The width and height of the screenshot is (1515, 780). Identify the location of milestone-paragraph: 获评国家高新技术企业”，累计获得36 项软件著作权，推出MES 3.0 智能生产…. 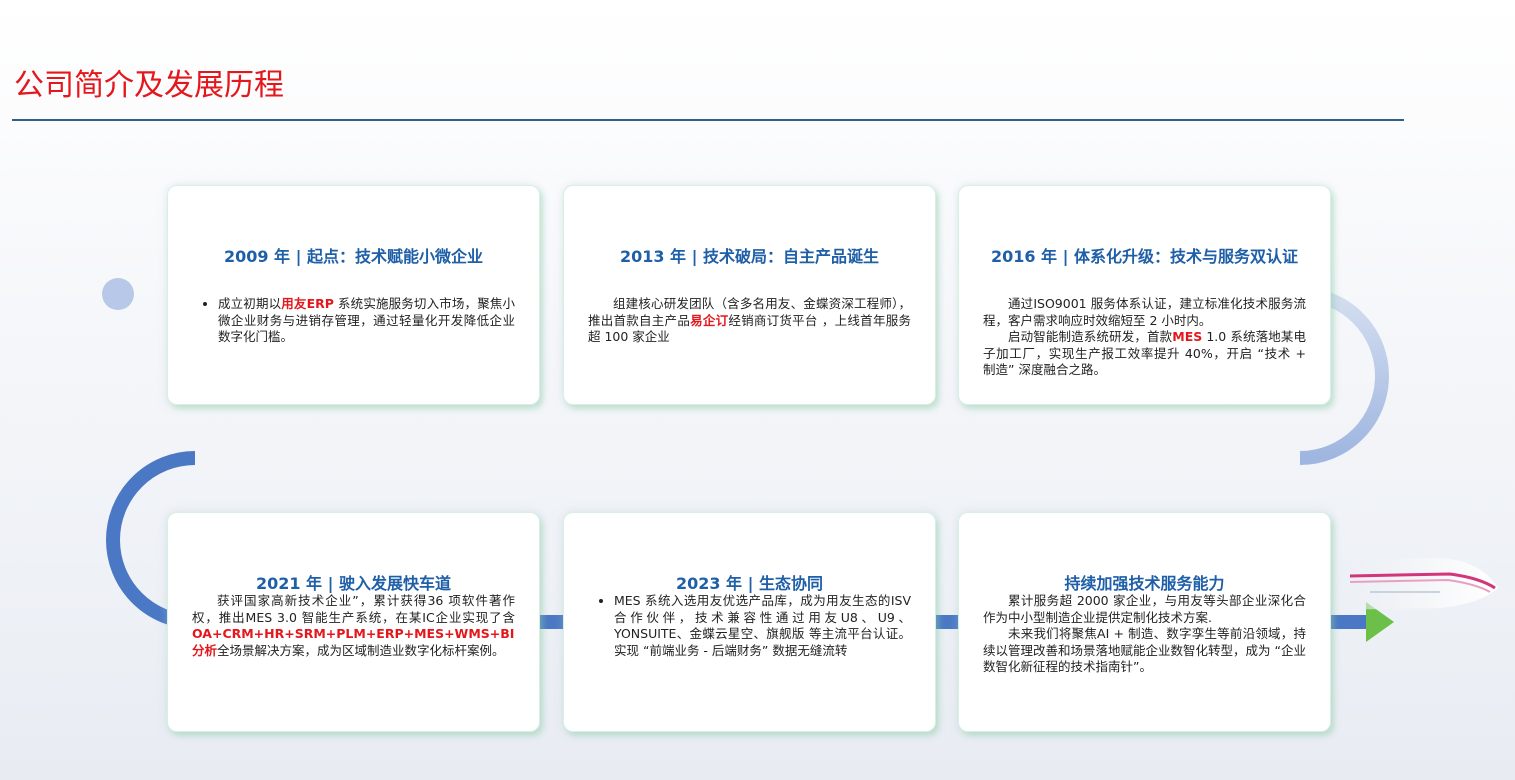
(353, 626).